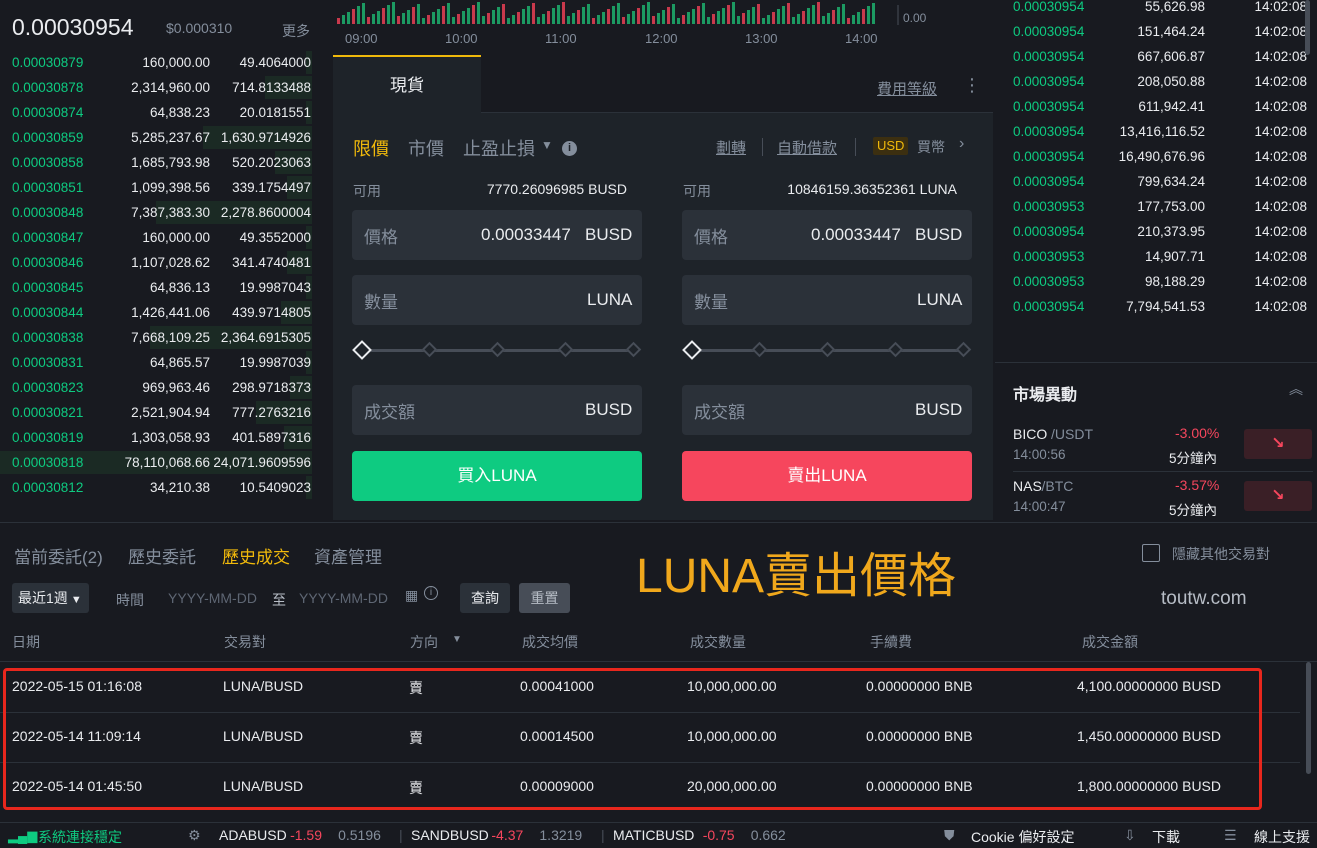 Image resolution: width=1317 pixels, height=848 pixels. What do you see at coordinates (426, 148) in the screenshot?
I see `order-type-market: 市價` at bounding box center [426, 148].